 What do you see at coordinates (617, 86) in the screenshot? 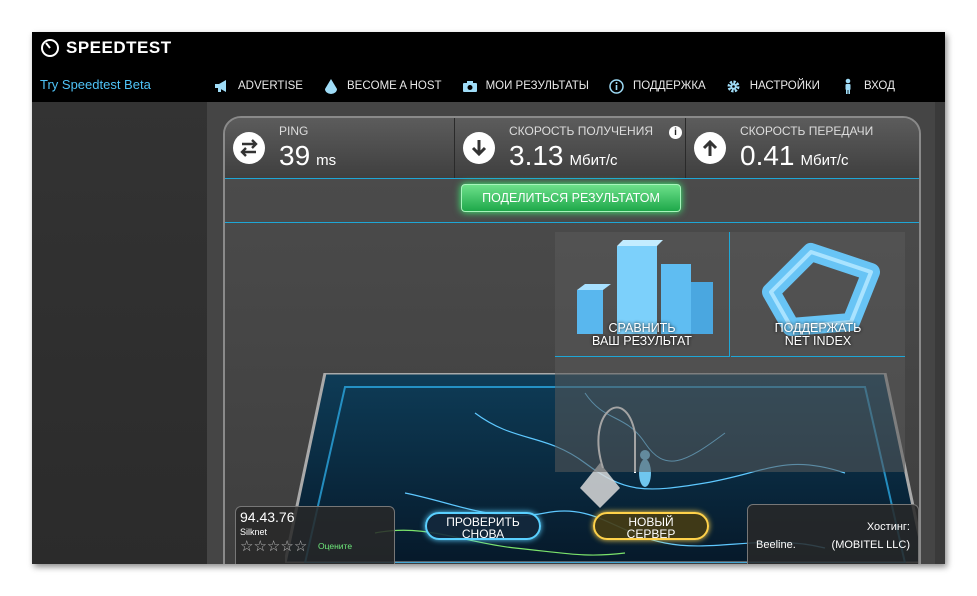
I see `info-icon` at bounding box center [617, 86].